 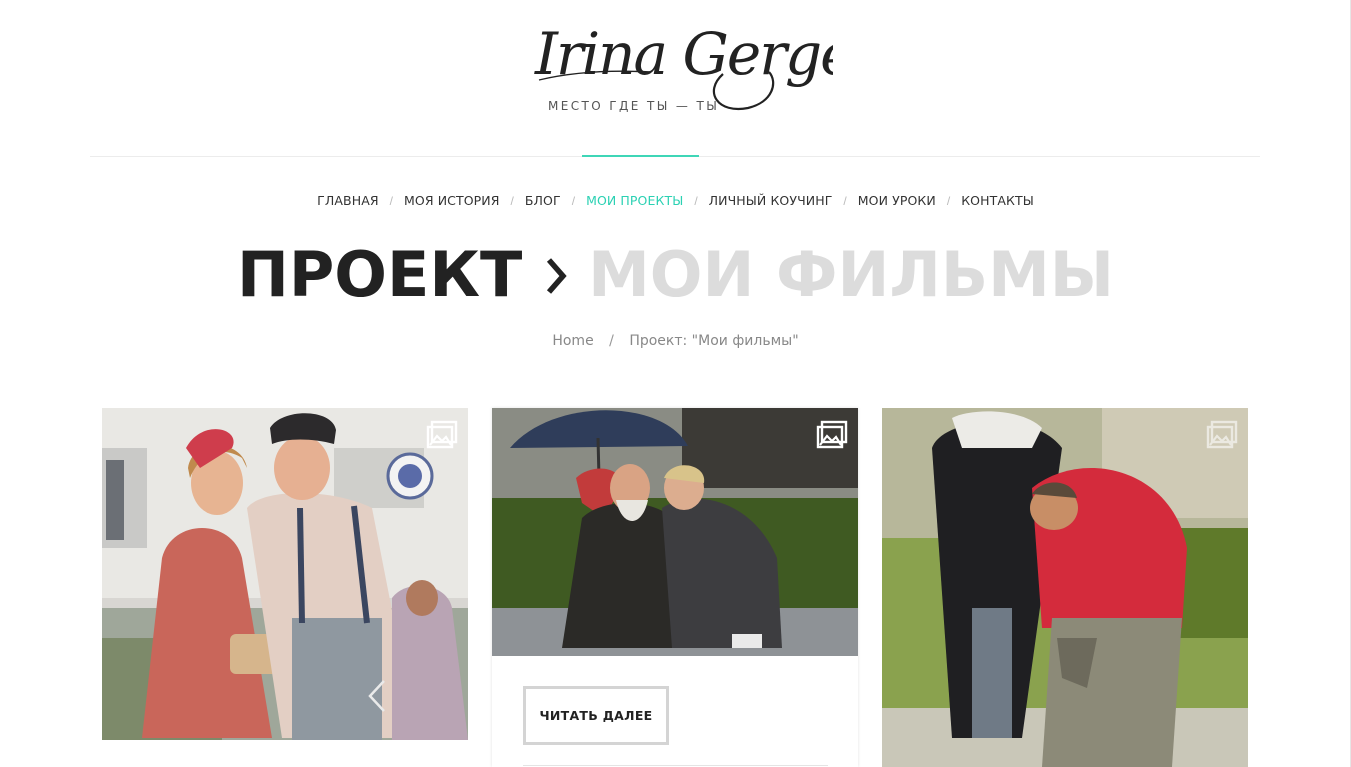 I want to click on nav-item-coaching: ЛИЧНЫЙ КОУЧИНГ, so click(x=771, y=200).